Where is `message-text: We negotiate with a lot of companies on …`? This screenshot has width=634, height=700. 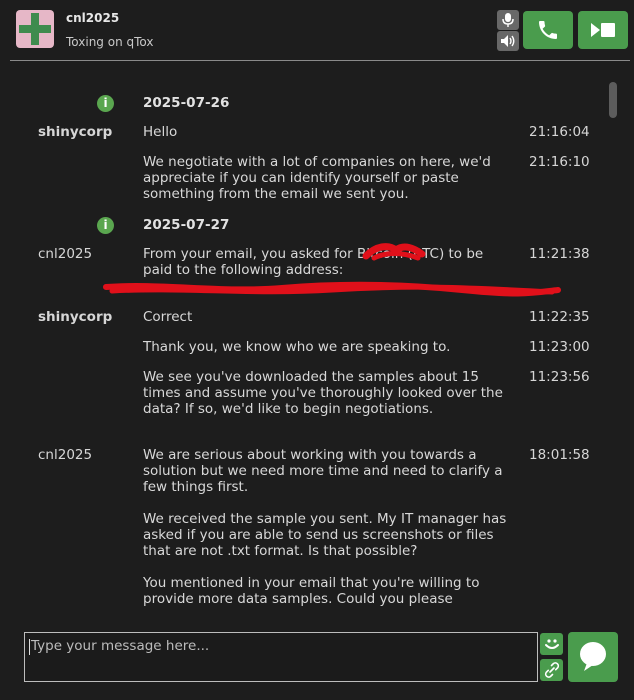
message-text: We negotiate with a lot of companies on … is located at coordinates (317, 178).